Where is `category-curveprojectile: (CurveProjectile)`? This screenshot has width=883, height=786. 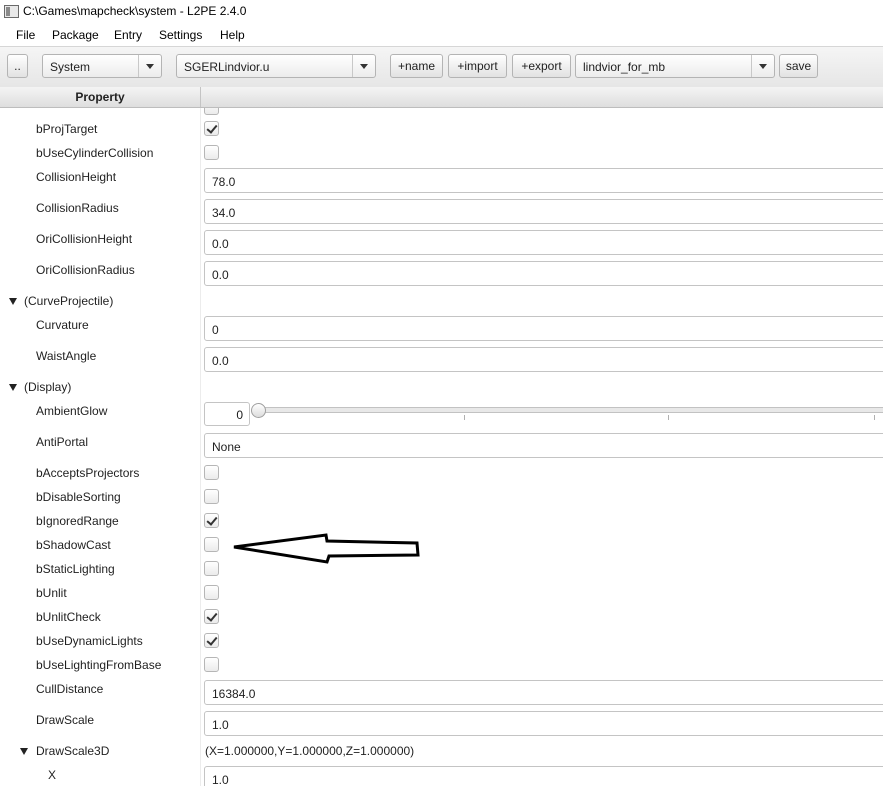
category-curveprojectile: (CurveProjectile) is located at coordinates (68, 301).